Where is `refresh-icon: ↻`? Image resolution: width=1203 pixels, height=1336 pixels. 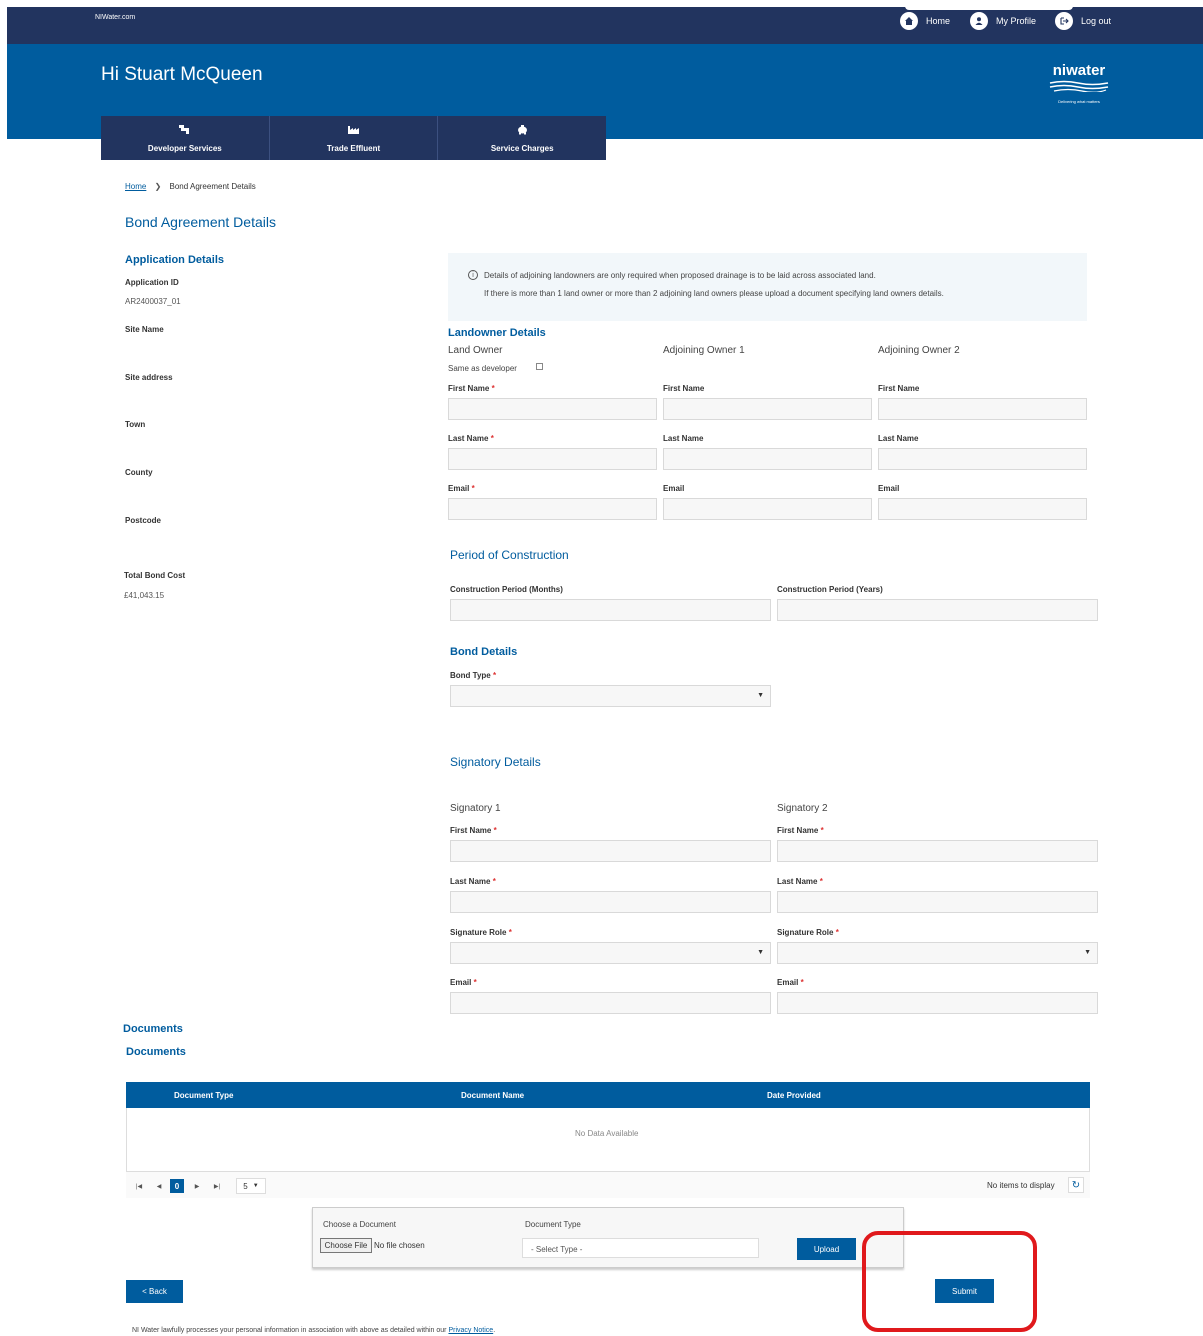 refresh-icon: ↻ is located at coordinates (1076, 1185).